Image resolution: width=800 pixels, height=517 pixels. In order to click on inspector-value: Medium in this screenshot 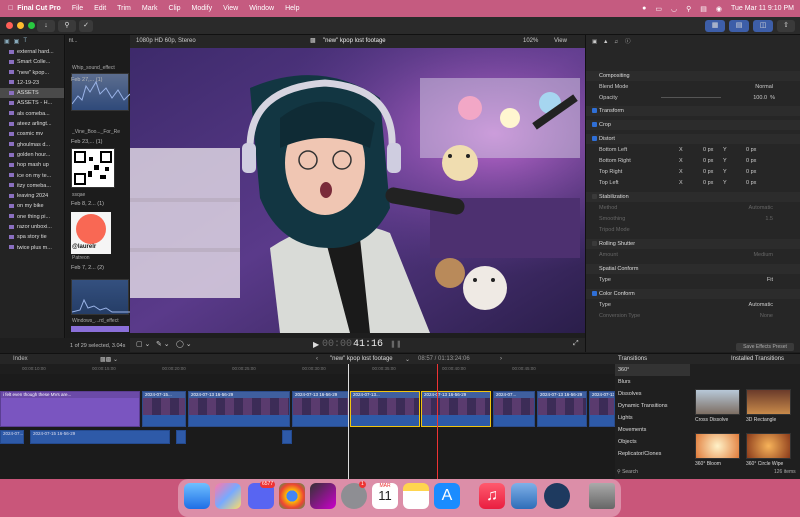, I will do `click(763, 255)`.